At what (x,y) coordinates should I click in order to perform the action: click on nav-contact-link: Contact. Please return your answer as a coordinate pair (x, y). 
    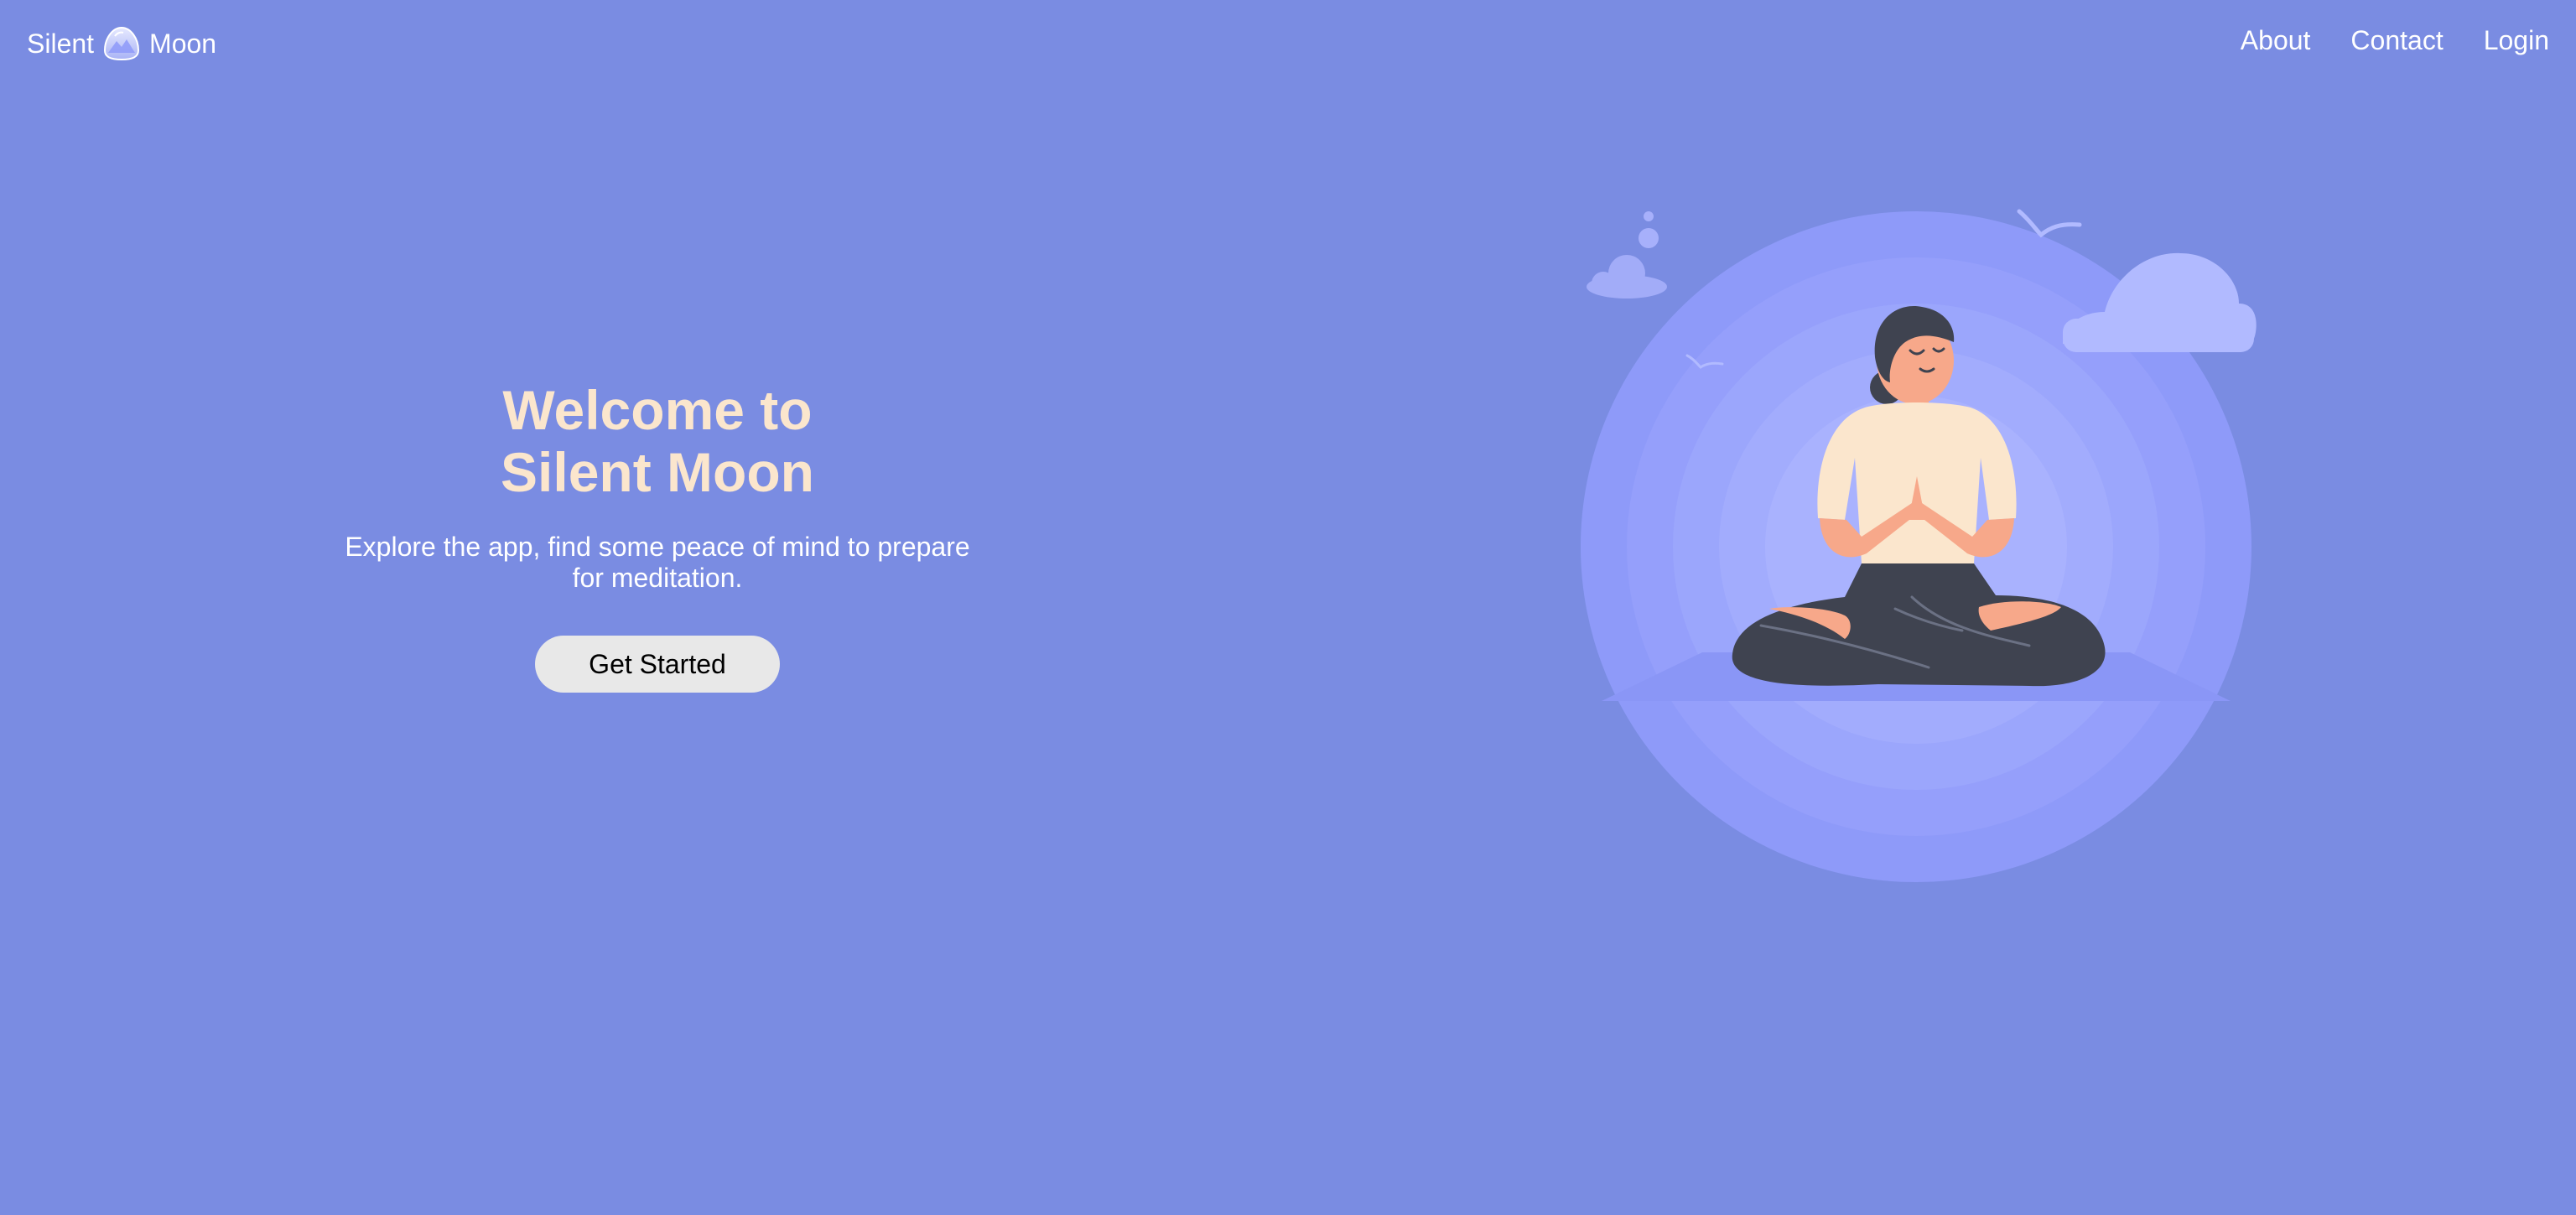
    Looking at the image, I should click on (2396, 41).